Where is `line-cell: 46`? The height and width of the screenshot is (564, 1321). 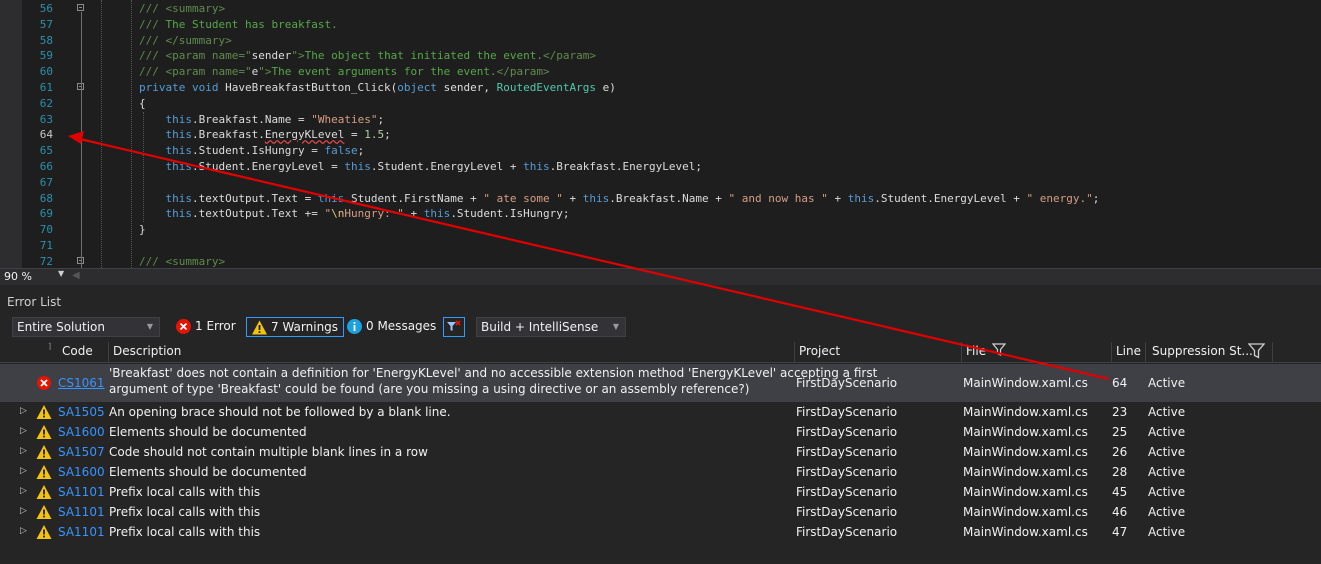
line-cell: 46 is located at coordinates (1120, 512).